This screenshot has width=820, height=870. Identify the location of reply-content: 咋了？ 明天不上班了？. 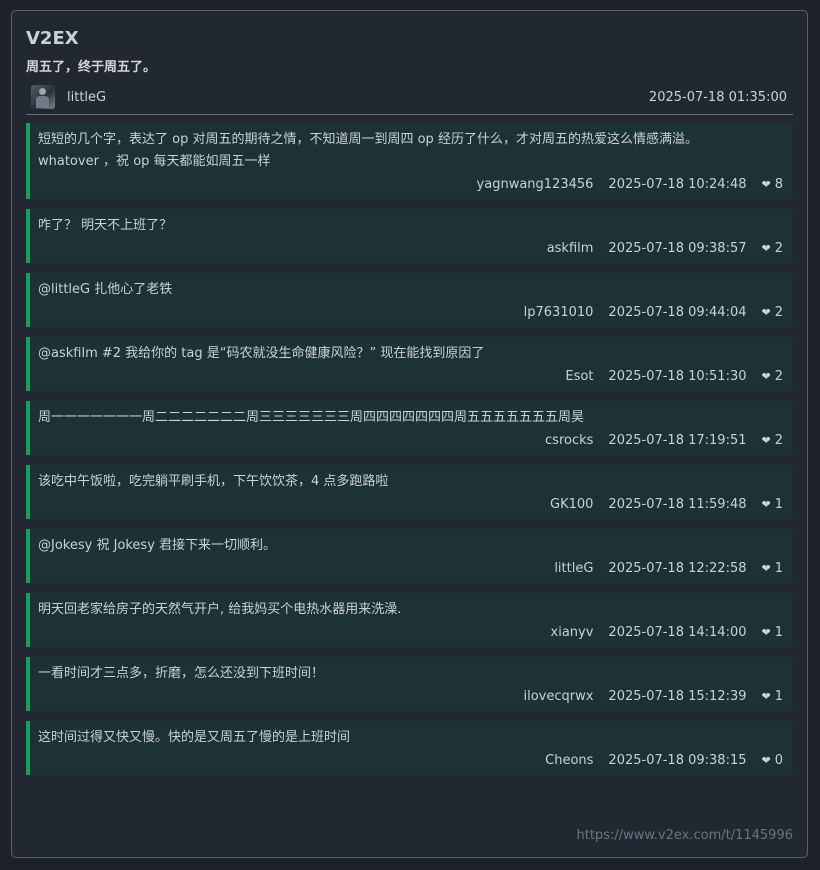
(105, 225).